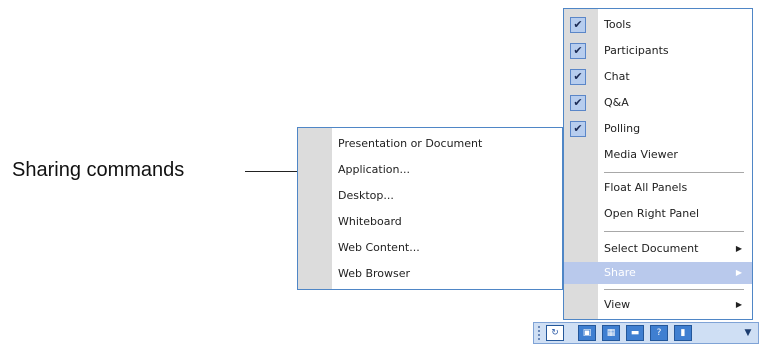 The height and width of the screenshot is (346, 760). Describe the element at coordinates (641, 154) in the screenshot. I see `menu-item-label: Media Viewer` at that location.